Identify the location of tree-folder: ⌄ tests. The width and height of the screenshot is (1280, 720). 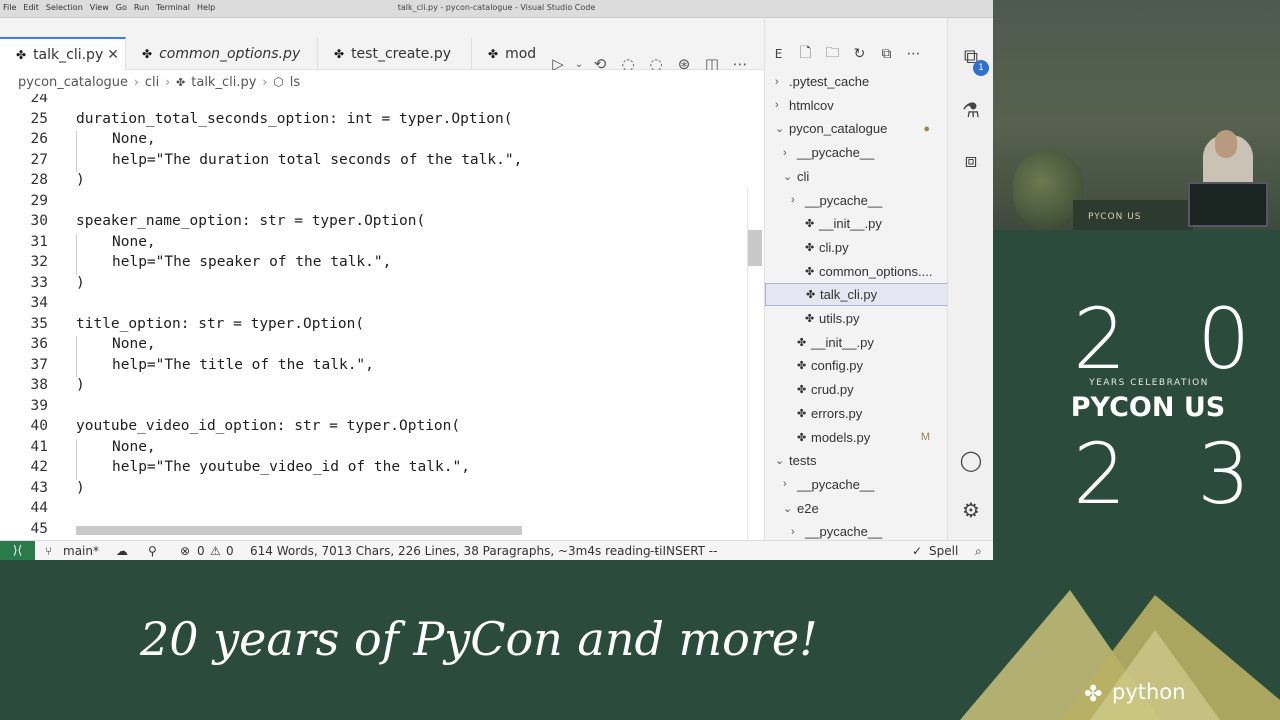
(856, 460).